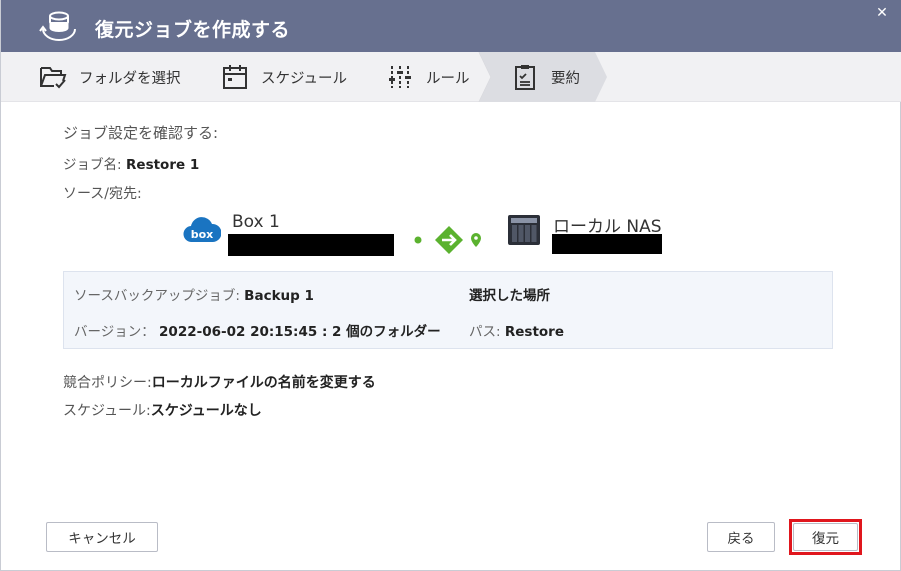  What do you see at coordinates (485, 332) in the screenshot?
I see `path-label: パス:` at bounding box center [485, 332].